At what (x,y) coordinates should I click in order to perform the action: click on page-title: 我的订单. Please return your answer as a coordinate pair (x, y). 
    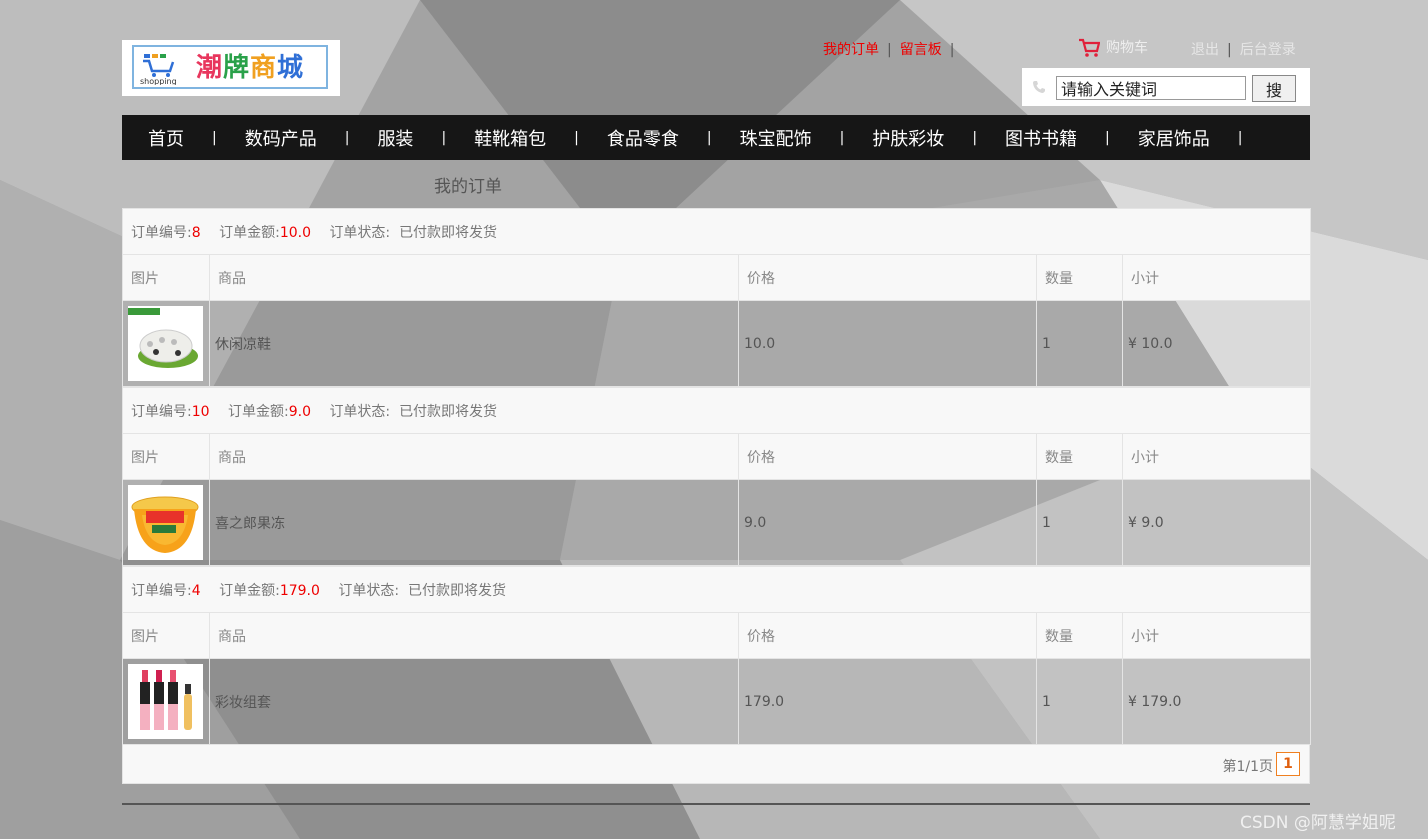
    Looking at the image, I should click on (468, 187).